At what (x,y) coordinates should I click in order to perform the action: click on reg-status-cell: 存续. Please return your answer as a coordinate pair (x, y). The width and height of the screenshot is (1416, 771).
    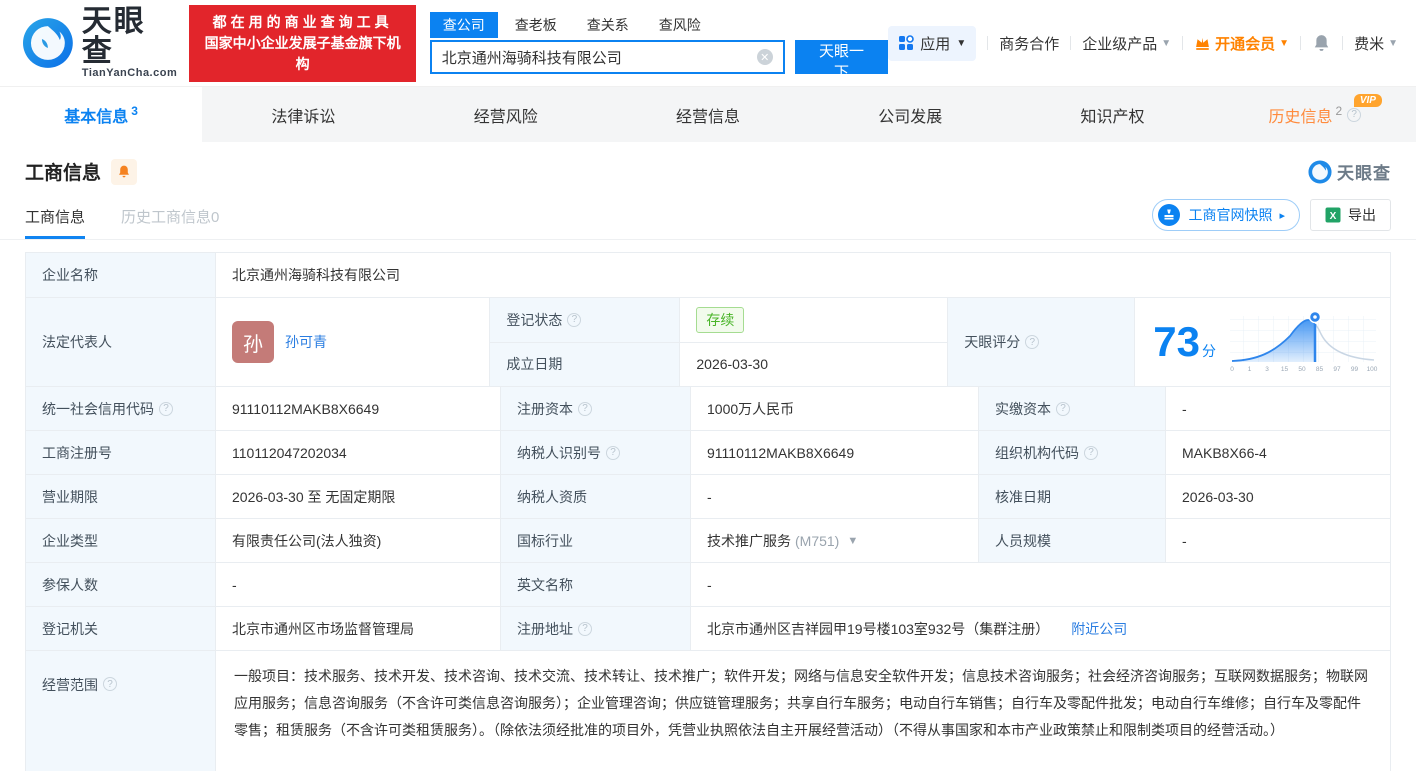
    Looking at the image, I should click on (813, 320).